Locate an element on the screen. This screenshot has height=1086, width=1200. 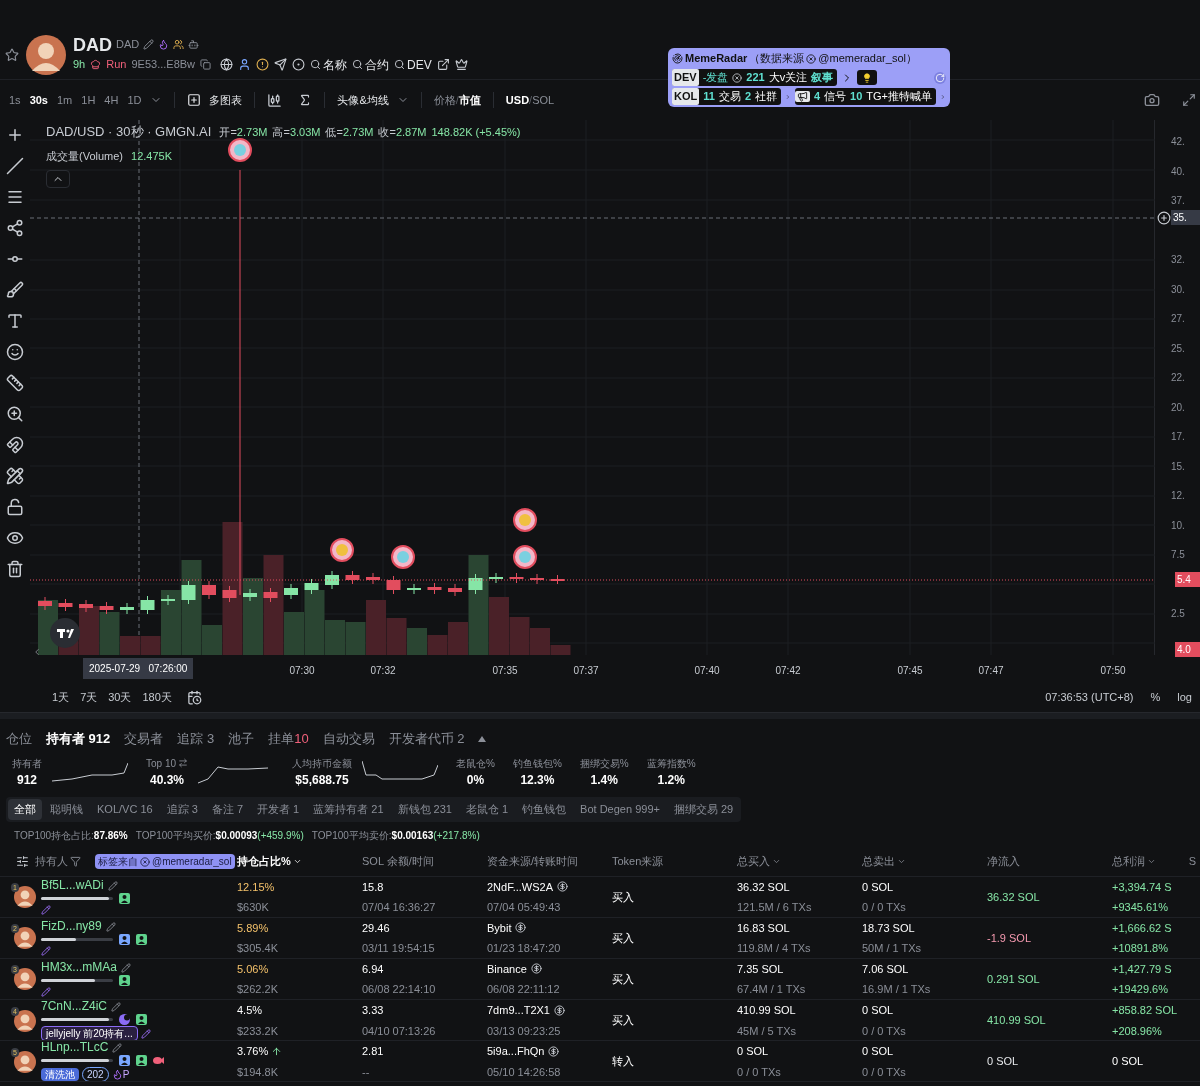
panel-tab: 开发者代币 2 is located at coordinates (426, 739).